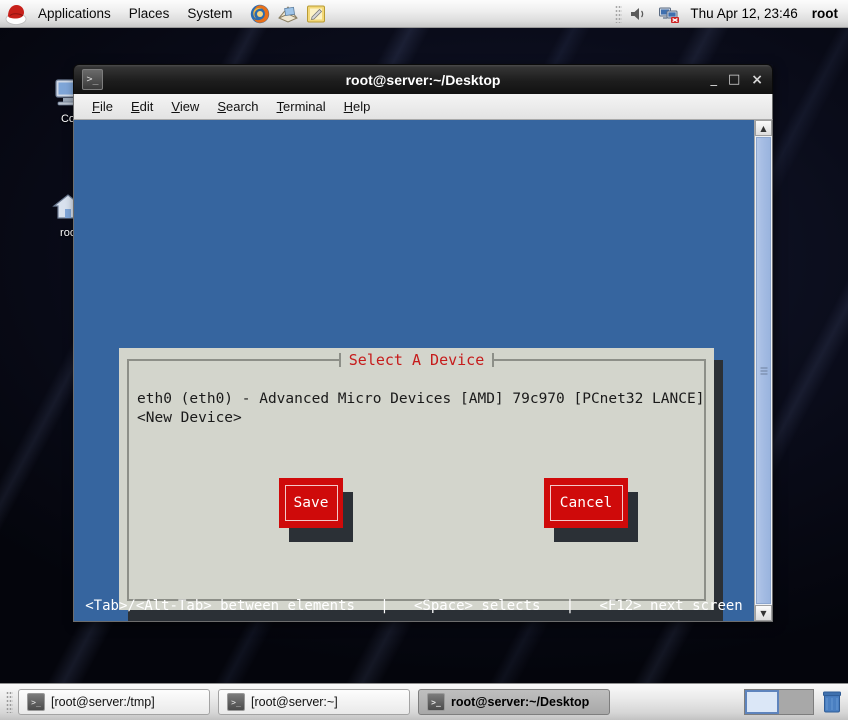 Image resolution: width=848 pixels, height=720 pixels. Describe the element at coordinates (423, 107) in the screenshot. I see `terminal-menubar: File Edit View Search Terminal Help` at that location.